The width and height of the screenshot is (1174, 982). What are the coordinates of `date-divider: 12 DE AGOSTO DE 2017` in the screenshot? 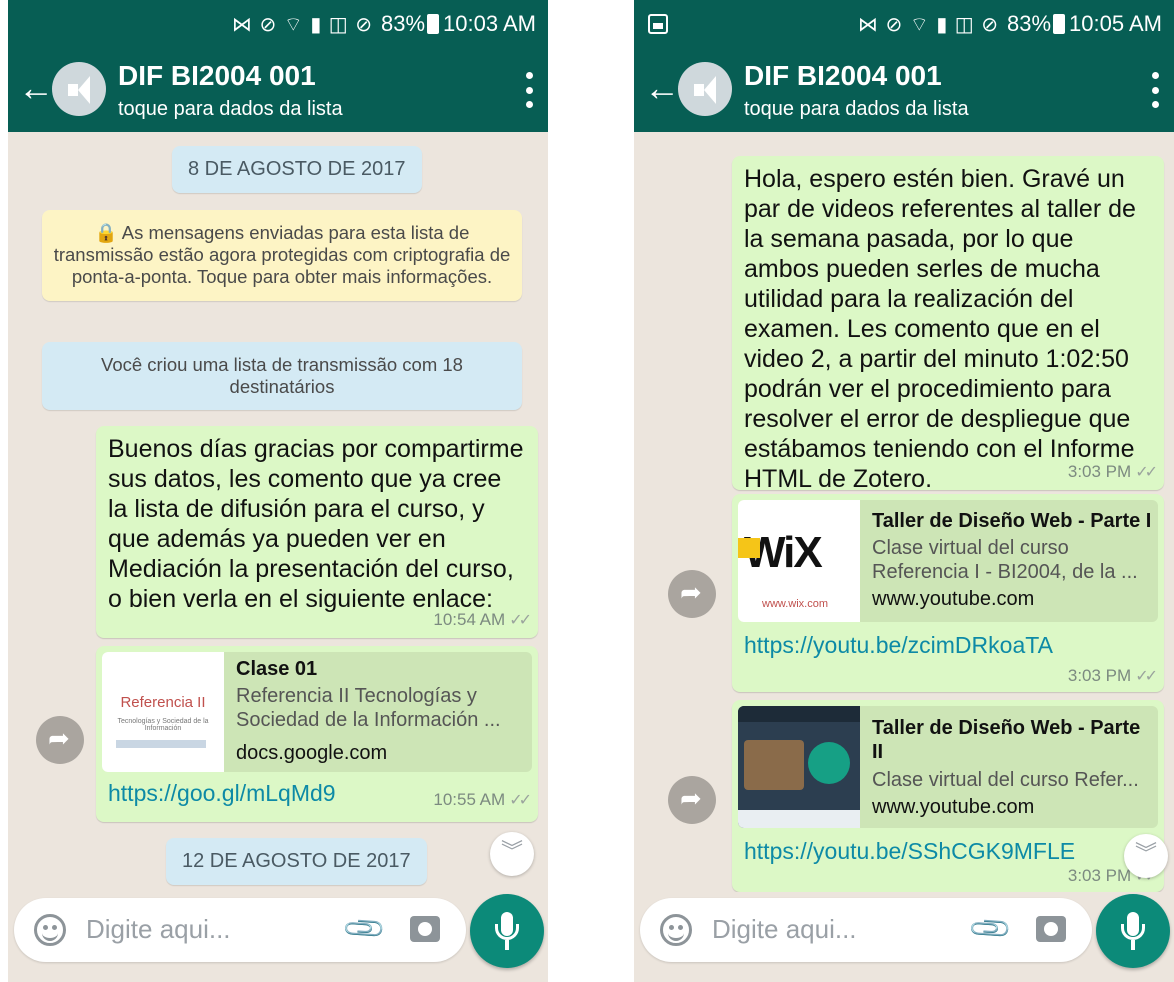 It's located at (296, 861).